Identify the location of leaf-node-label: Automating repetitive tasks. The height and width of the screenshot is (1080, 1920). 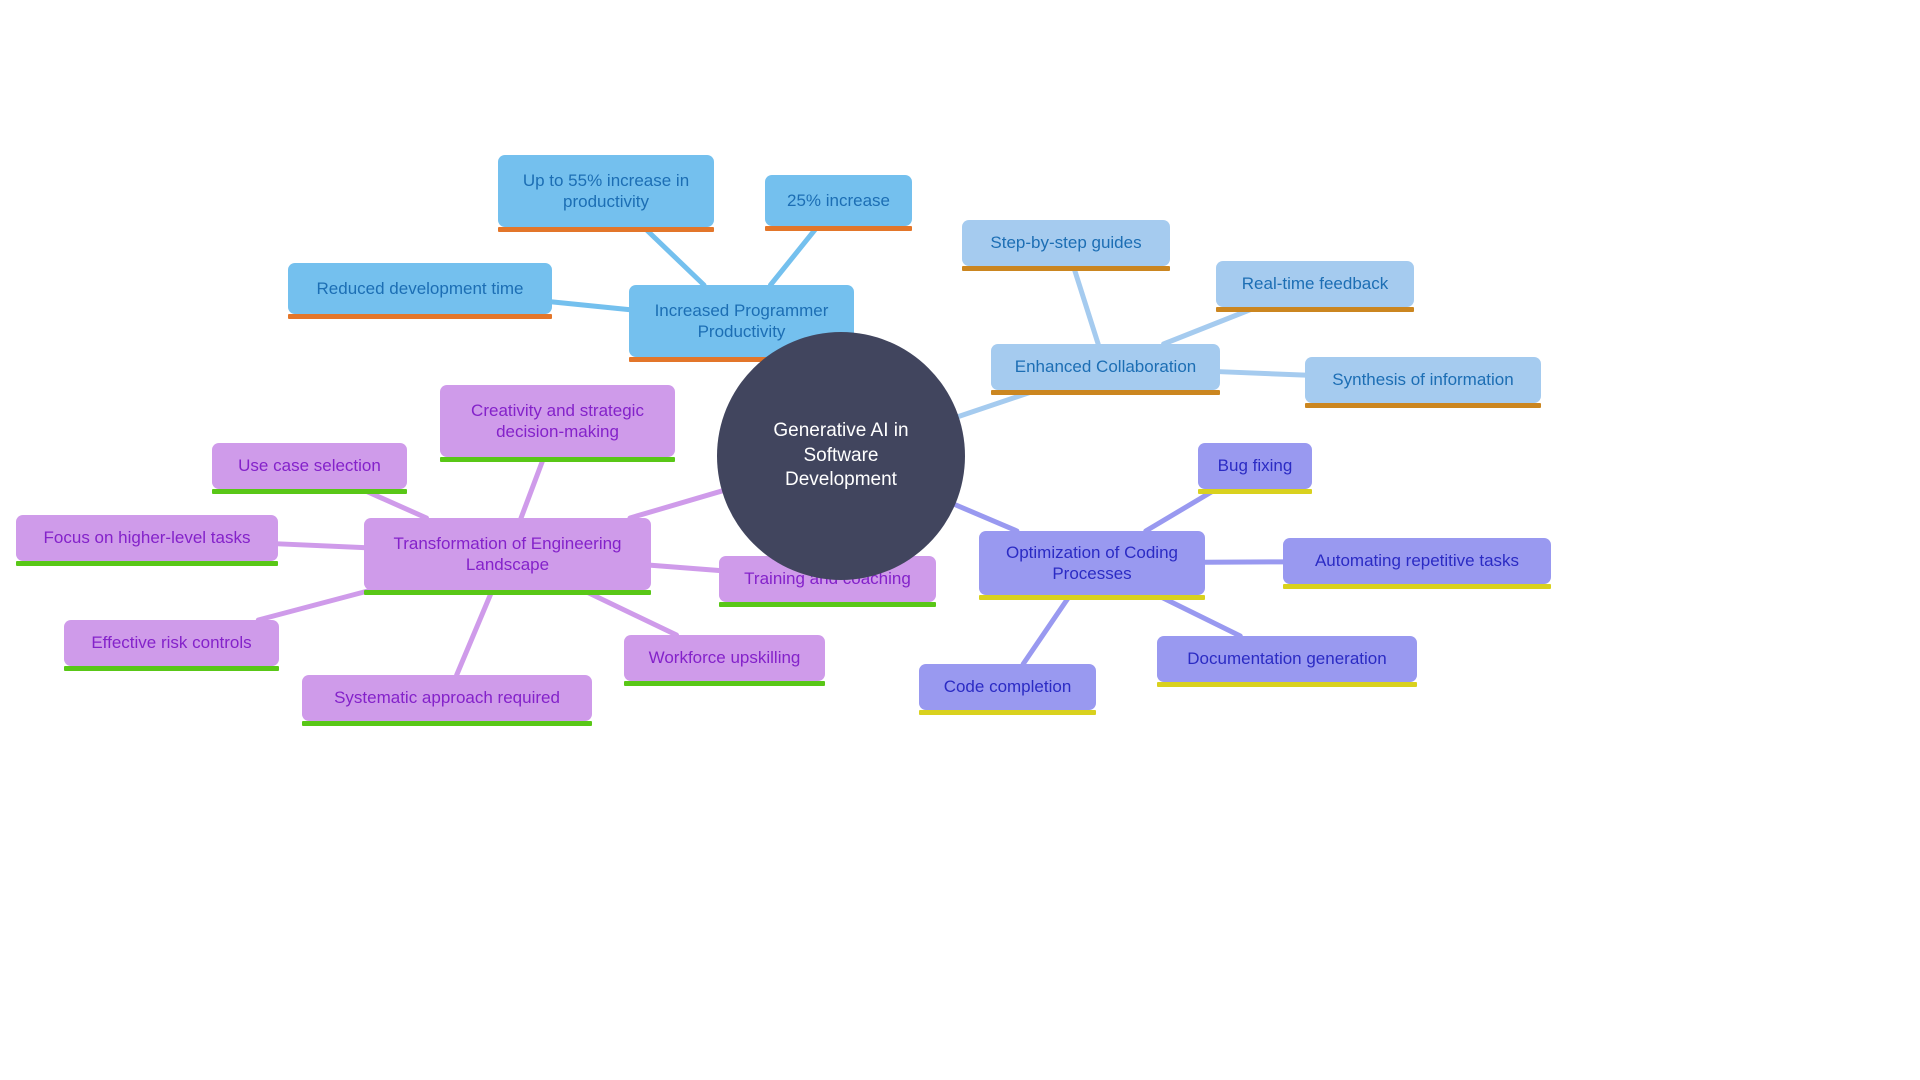
(1417, 561).